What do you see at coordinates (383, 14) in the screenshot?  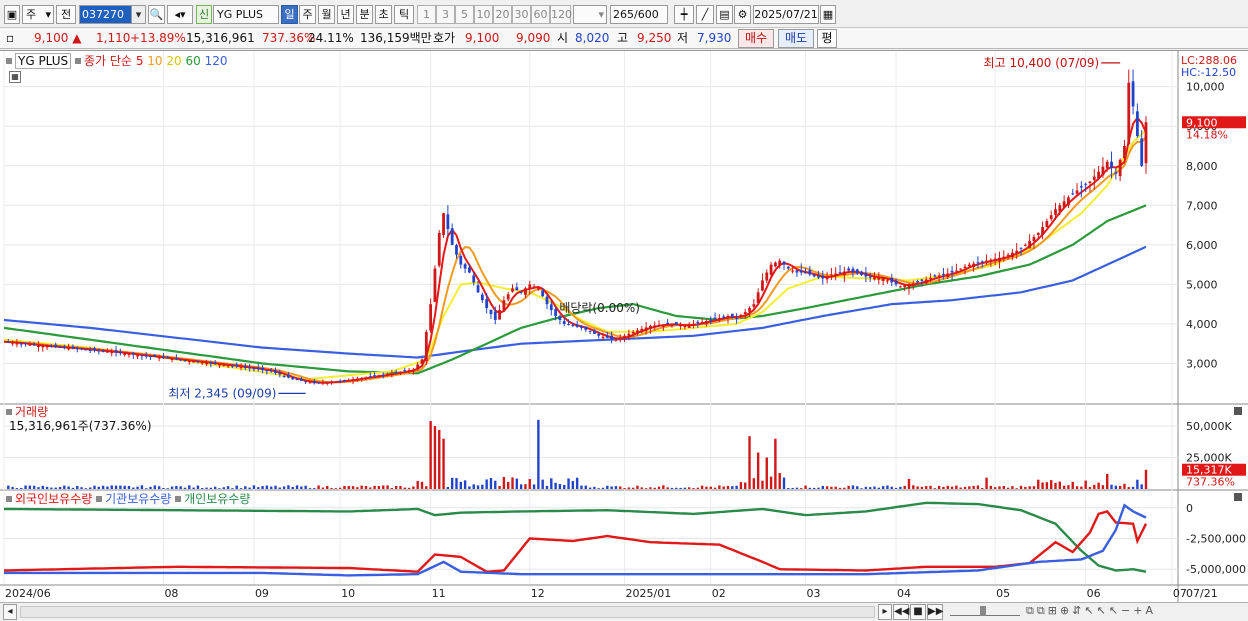 I see `period-second: 초` at bounding box center [383, 14].